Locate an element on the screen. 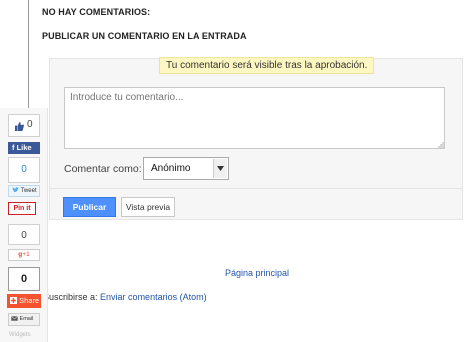  twitter-bird-icon is located at coordinates (15, 190).